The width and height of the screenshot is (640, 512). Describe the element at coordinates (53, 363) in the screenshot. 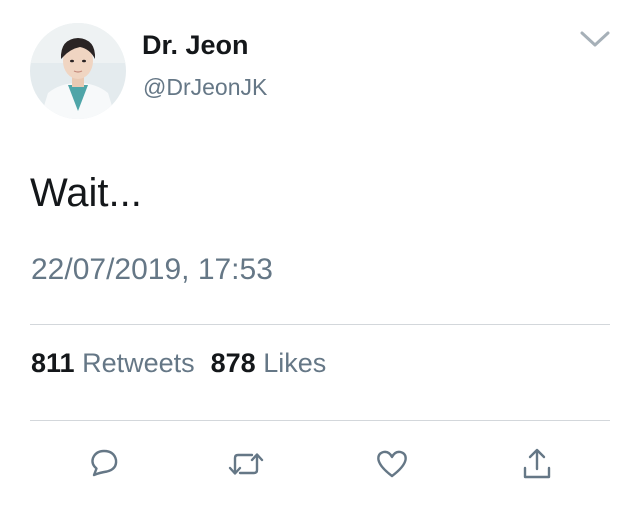

I see `retweets-count: 811` at that location.